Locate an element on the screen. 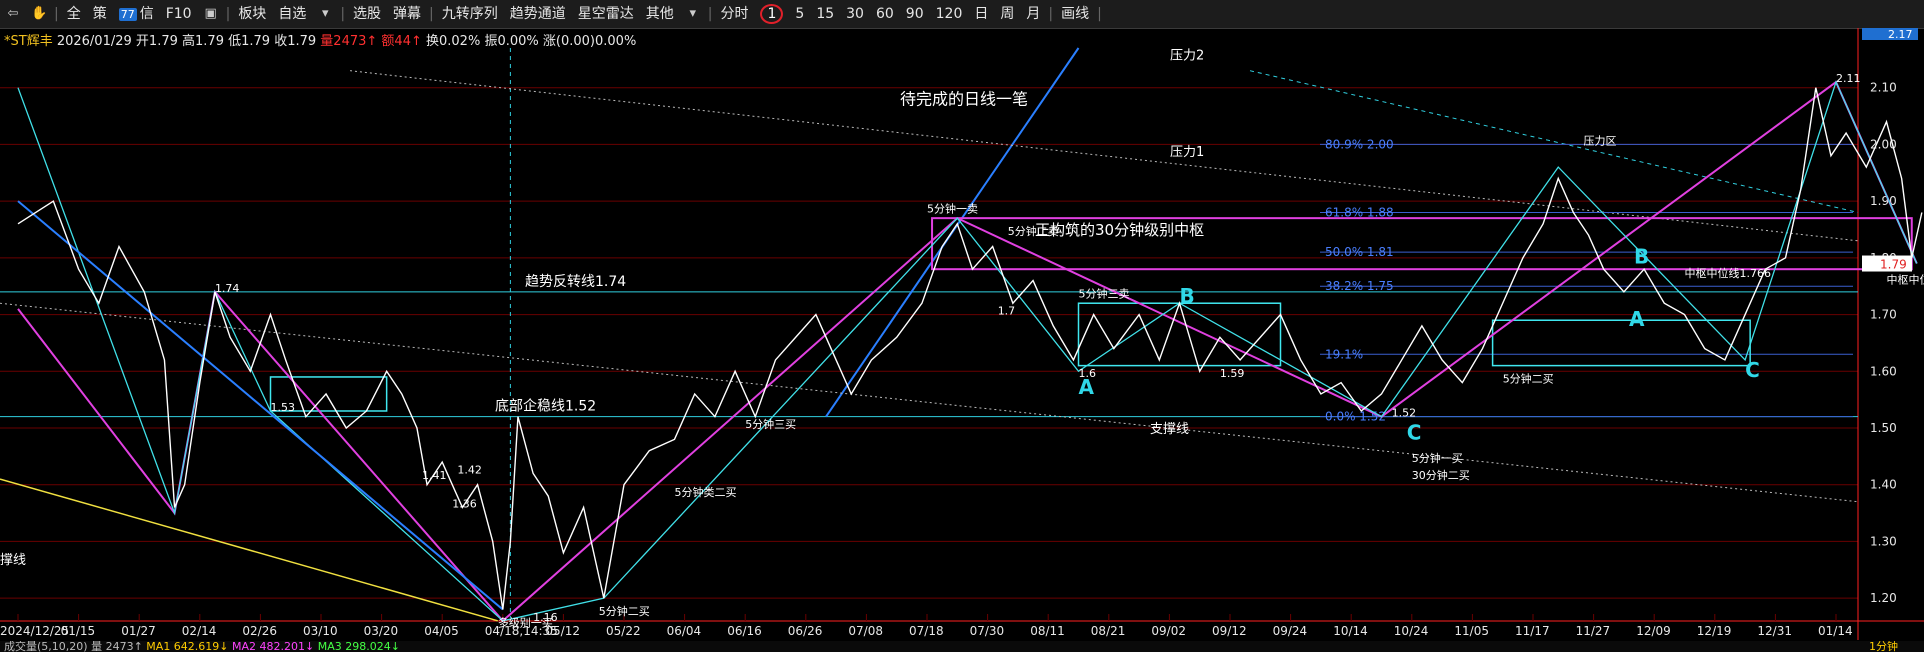 This screenshot has width=1924, height=652. app-badge-icon: 77 is located at coordinates (127, 14).